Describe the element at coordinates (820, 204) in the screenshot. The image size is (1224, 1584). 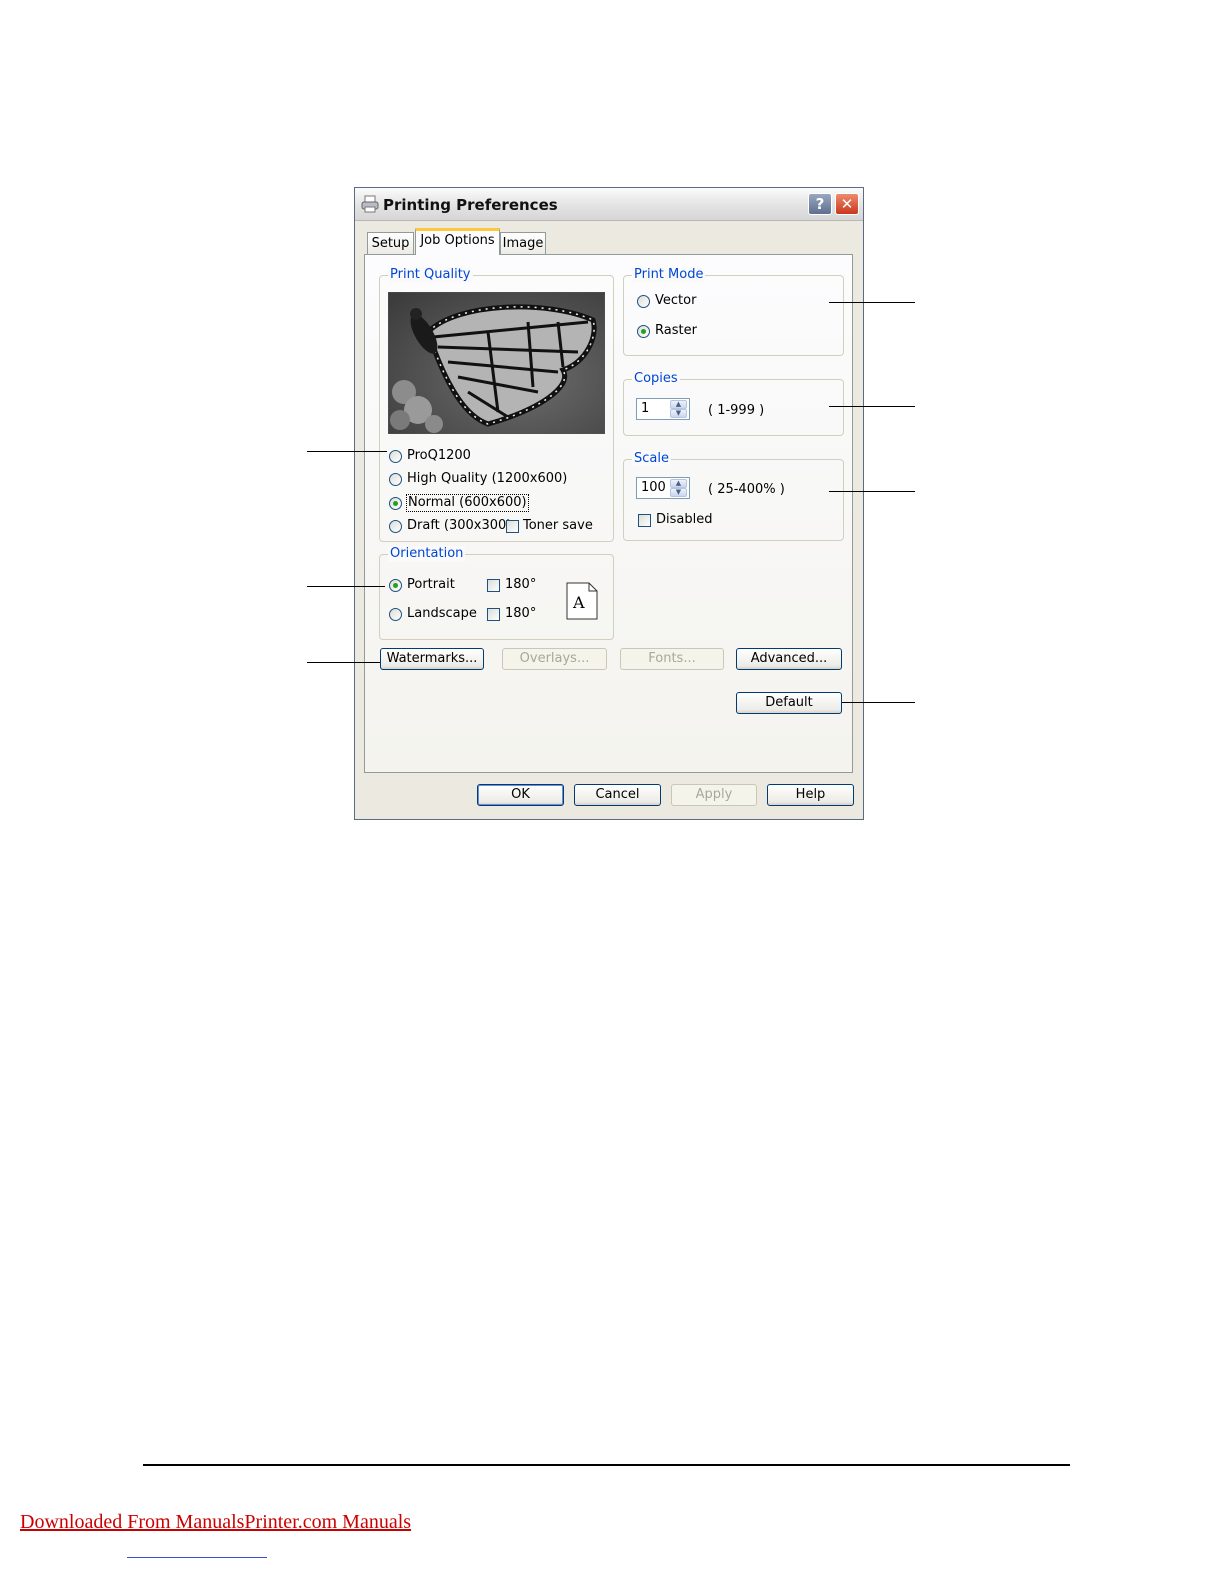
I see `title-help-button: ?` at that location.